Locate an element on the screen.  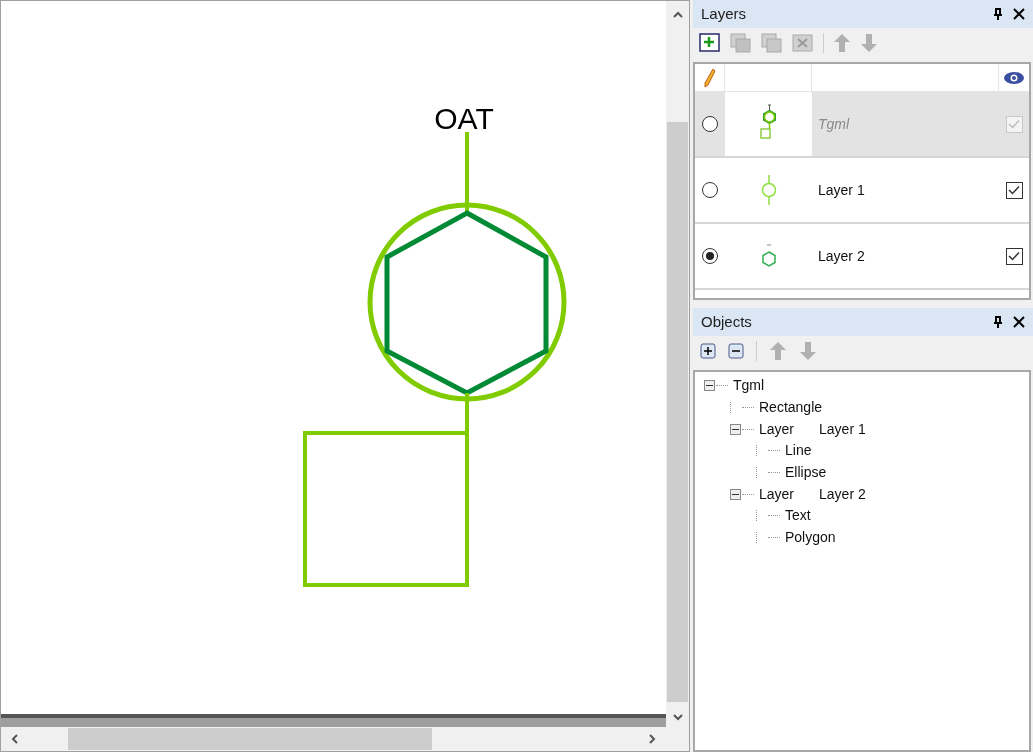
panel-title: Objects is located at coordinates (727, 321).